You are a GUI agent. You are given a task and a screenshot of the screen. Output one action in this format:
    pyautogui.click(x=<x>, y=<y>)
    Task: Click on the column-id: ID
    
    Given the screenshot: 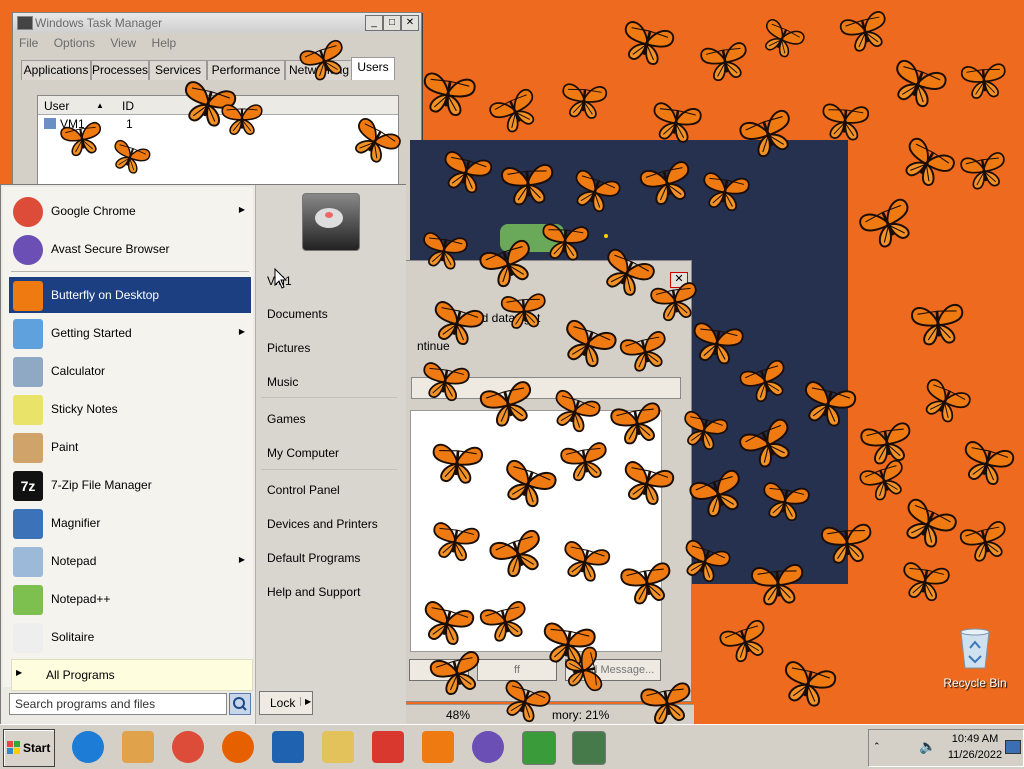 What is the action you would take?
    pyautogui.click(x=128, y=106)
    